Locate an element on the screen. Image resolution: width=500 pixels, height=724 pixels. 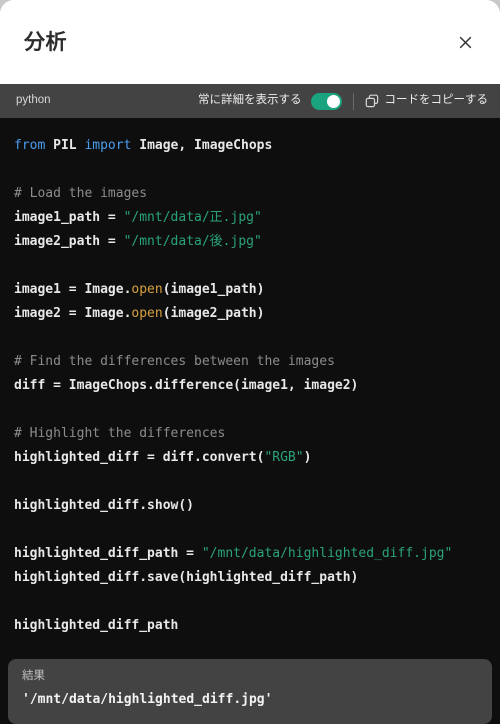
code-line: highlighted_diff = diff.convert("RGB") is located at coordinates (250, 458).